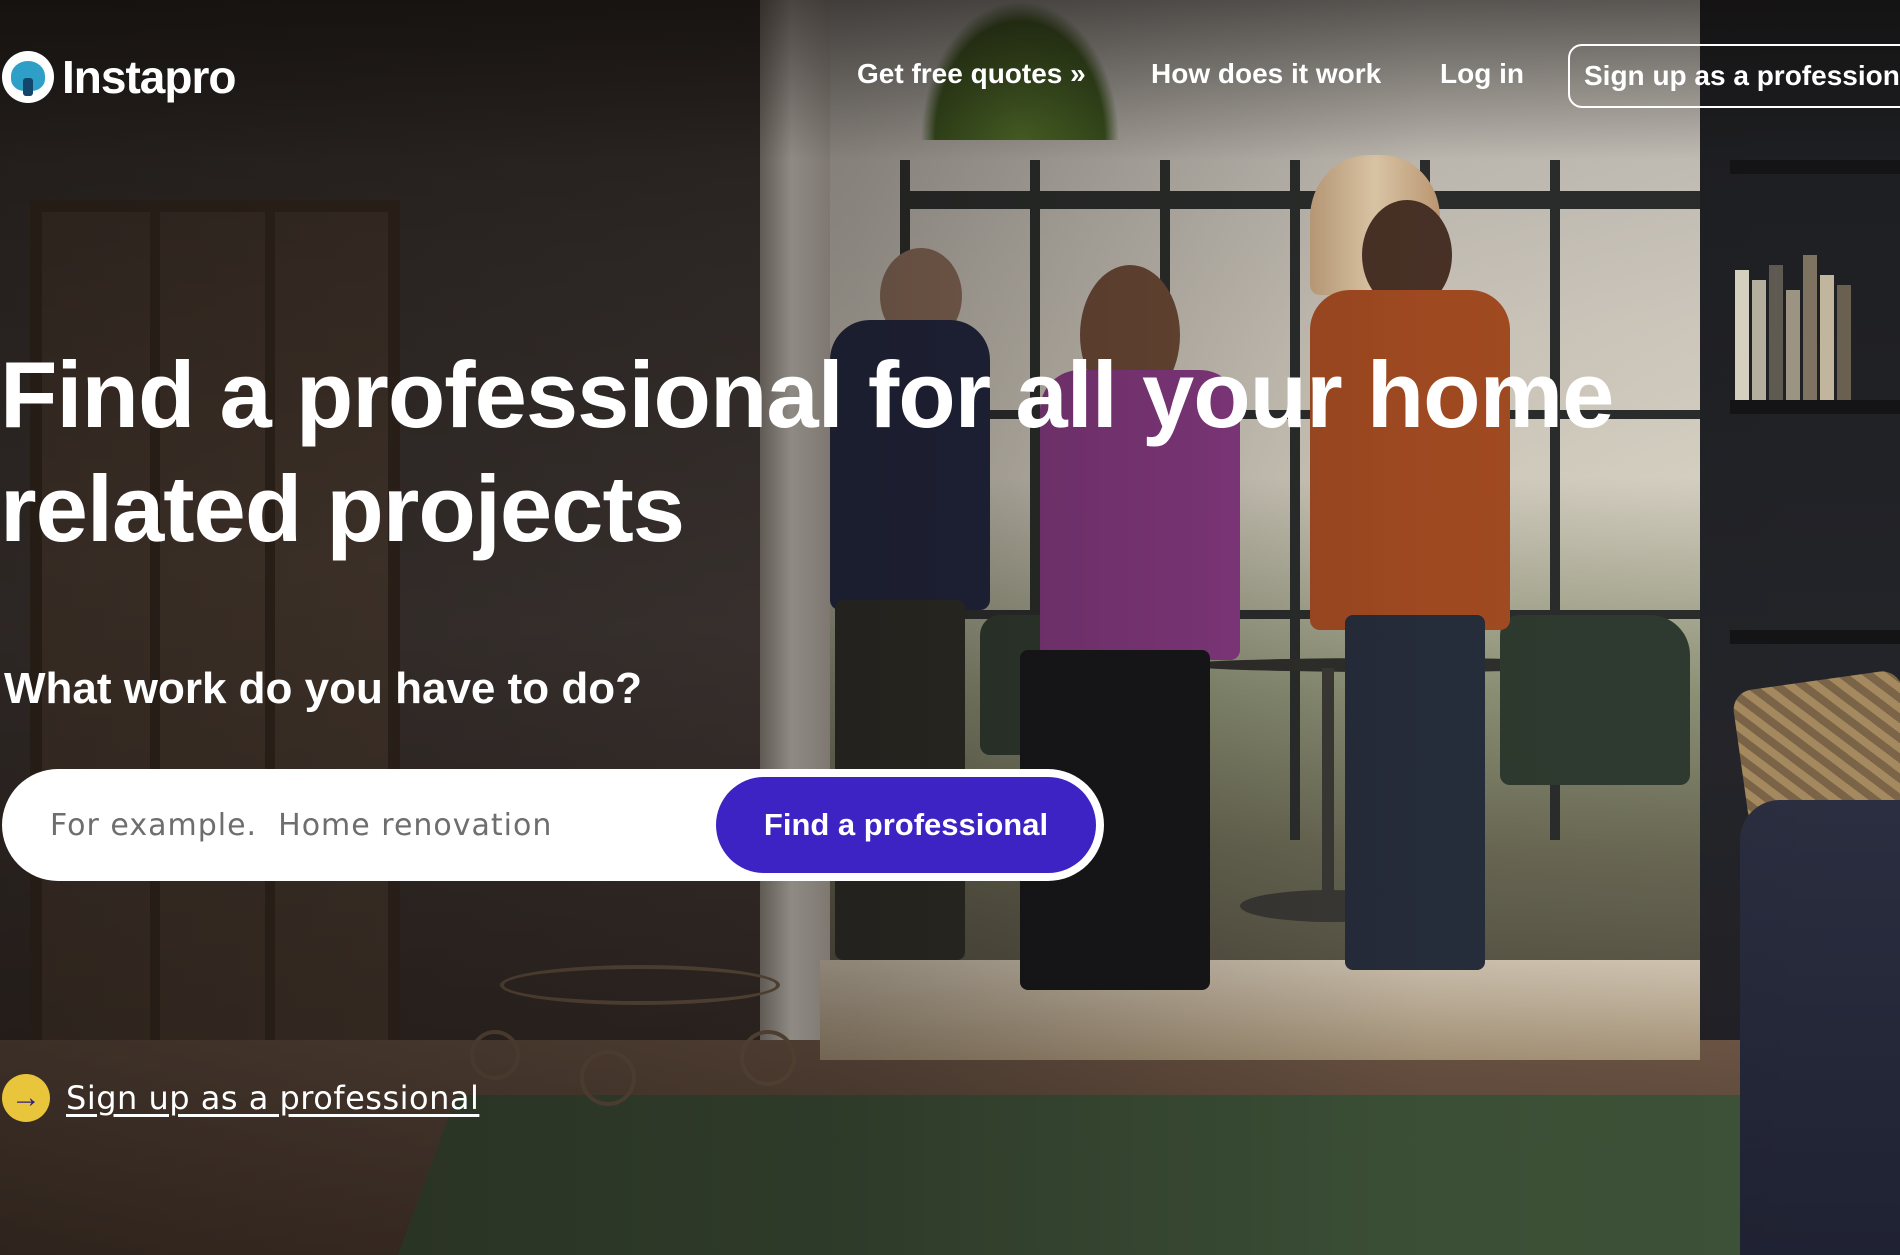  Describe the element at coordinates (1266, 74) in the screenshot. I see `nav-how-it-works: How does it work` at that location.